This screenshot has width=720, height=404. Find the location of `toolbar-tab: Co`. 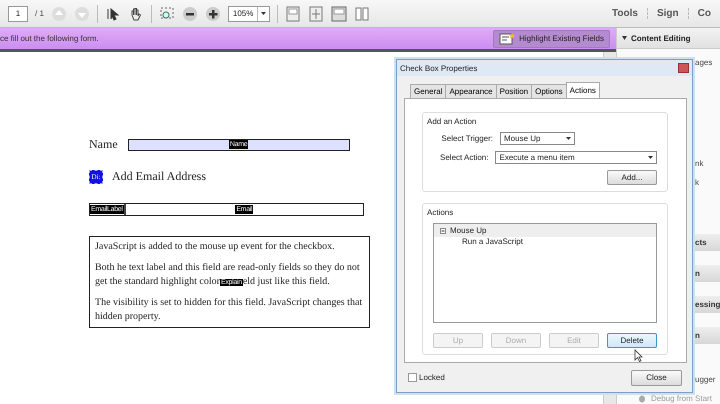

toolbar-tab: Co is located at coordinates (704, 13).